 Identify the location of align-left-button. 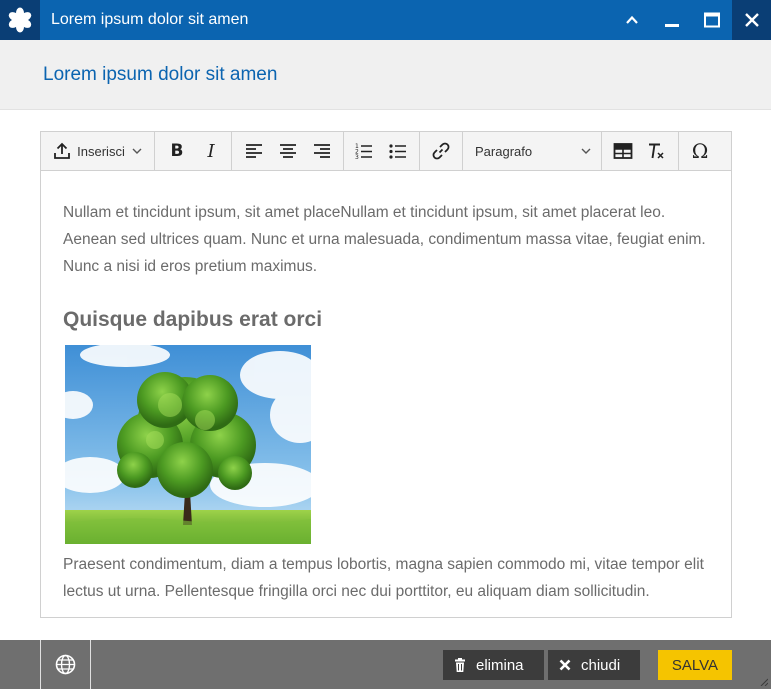
(254, 151).